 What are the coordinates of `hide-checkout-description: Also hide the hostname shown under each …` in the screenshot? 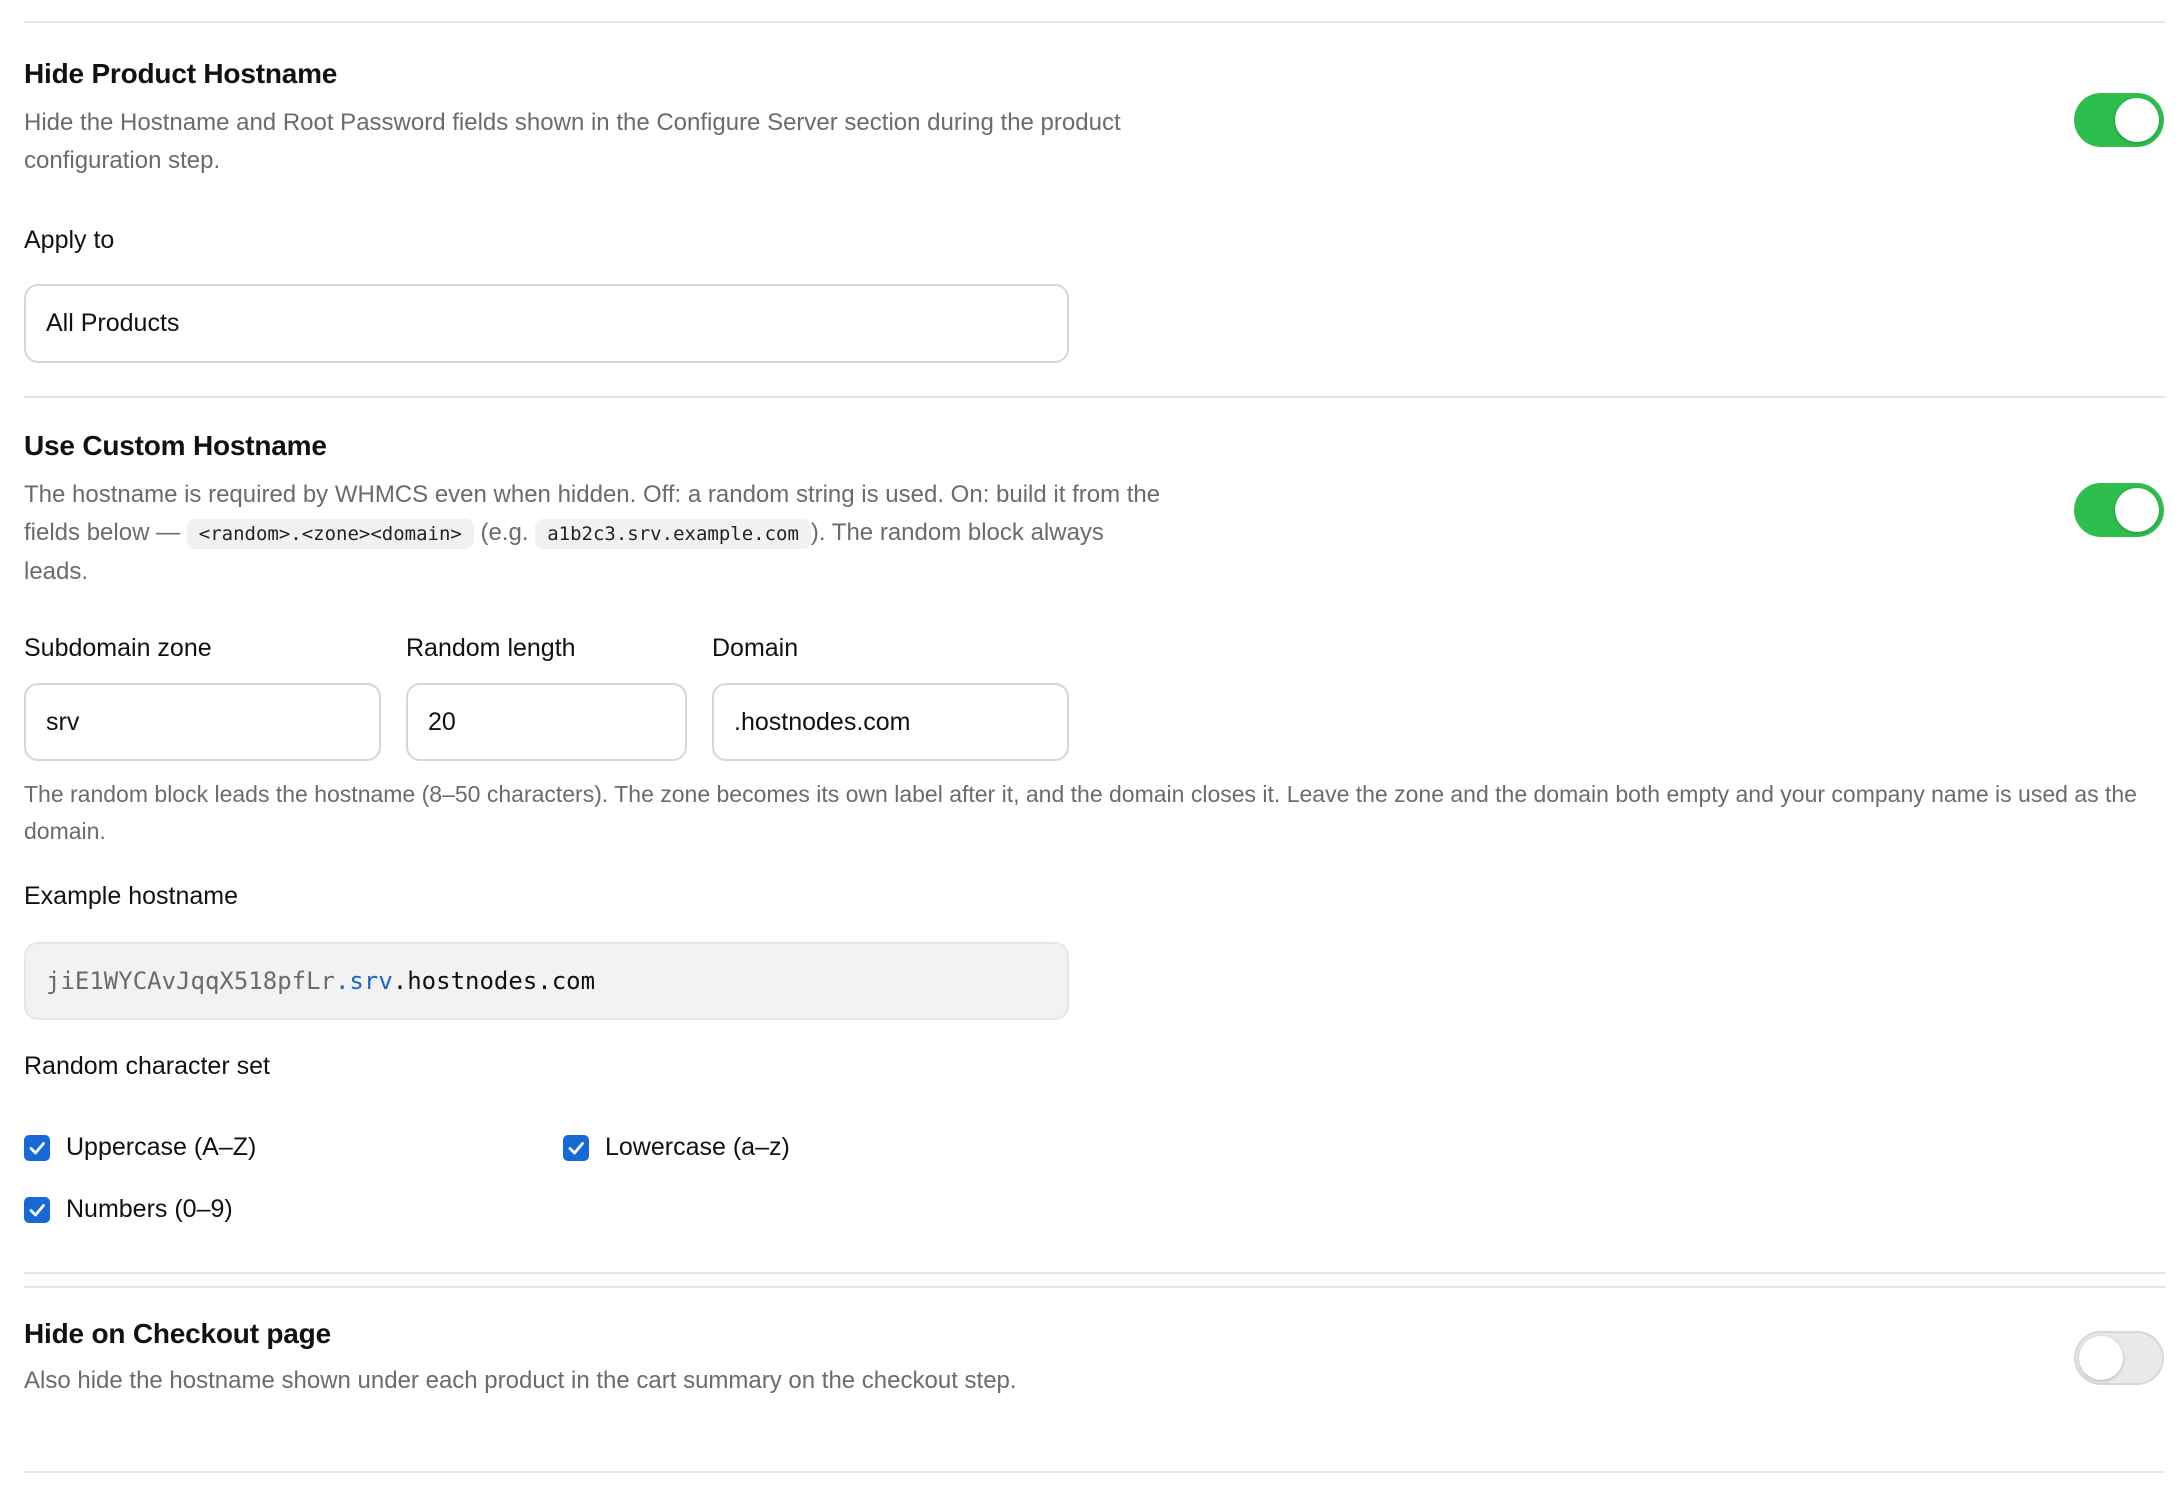 It's located at (520, 1380).